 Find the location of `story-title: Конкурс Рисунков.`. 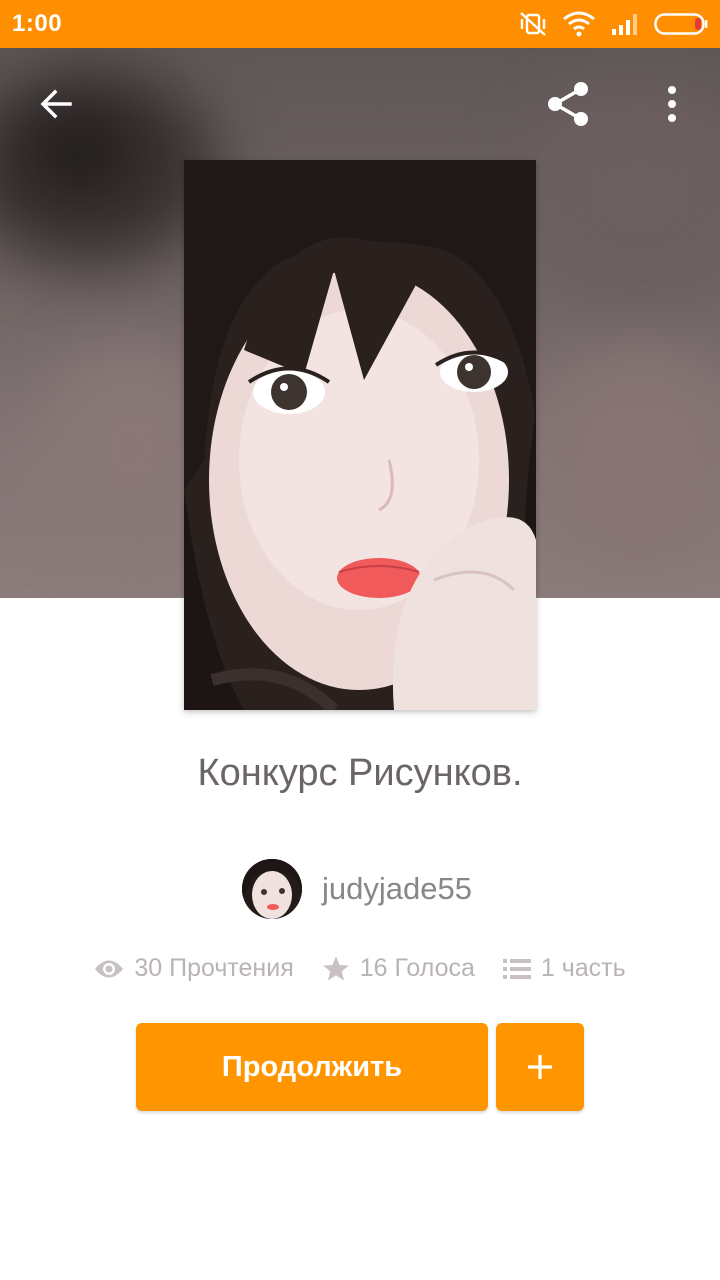

story-title: Конкурс Рисунков. is located at coordinates (360, 773).